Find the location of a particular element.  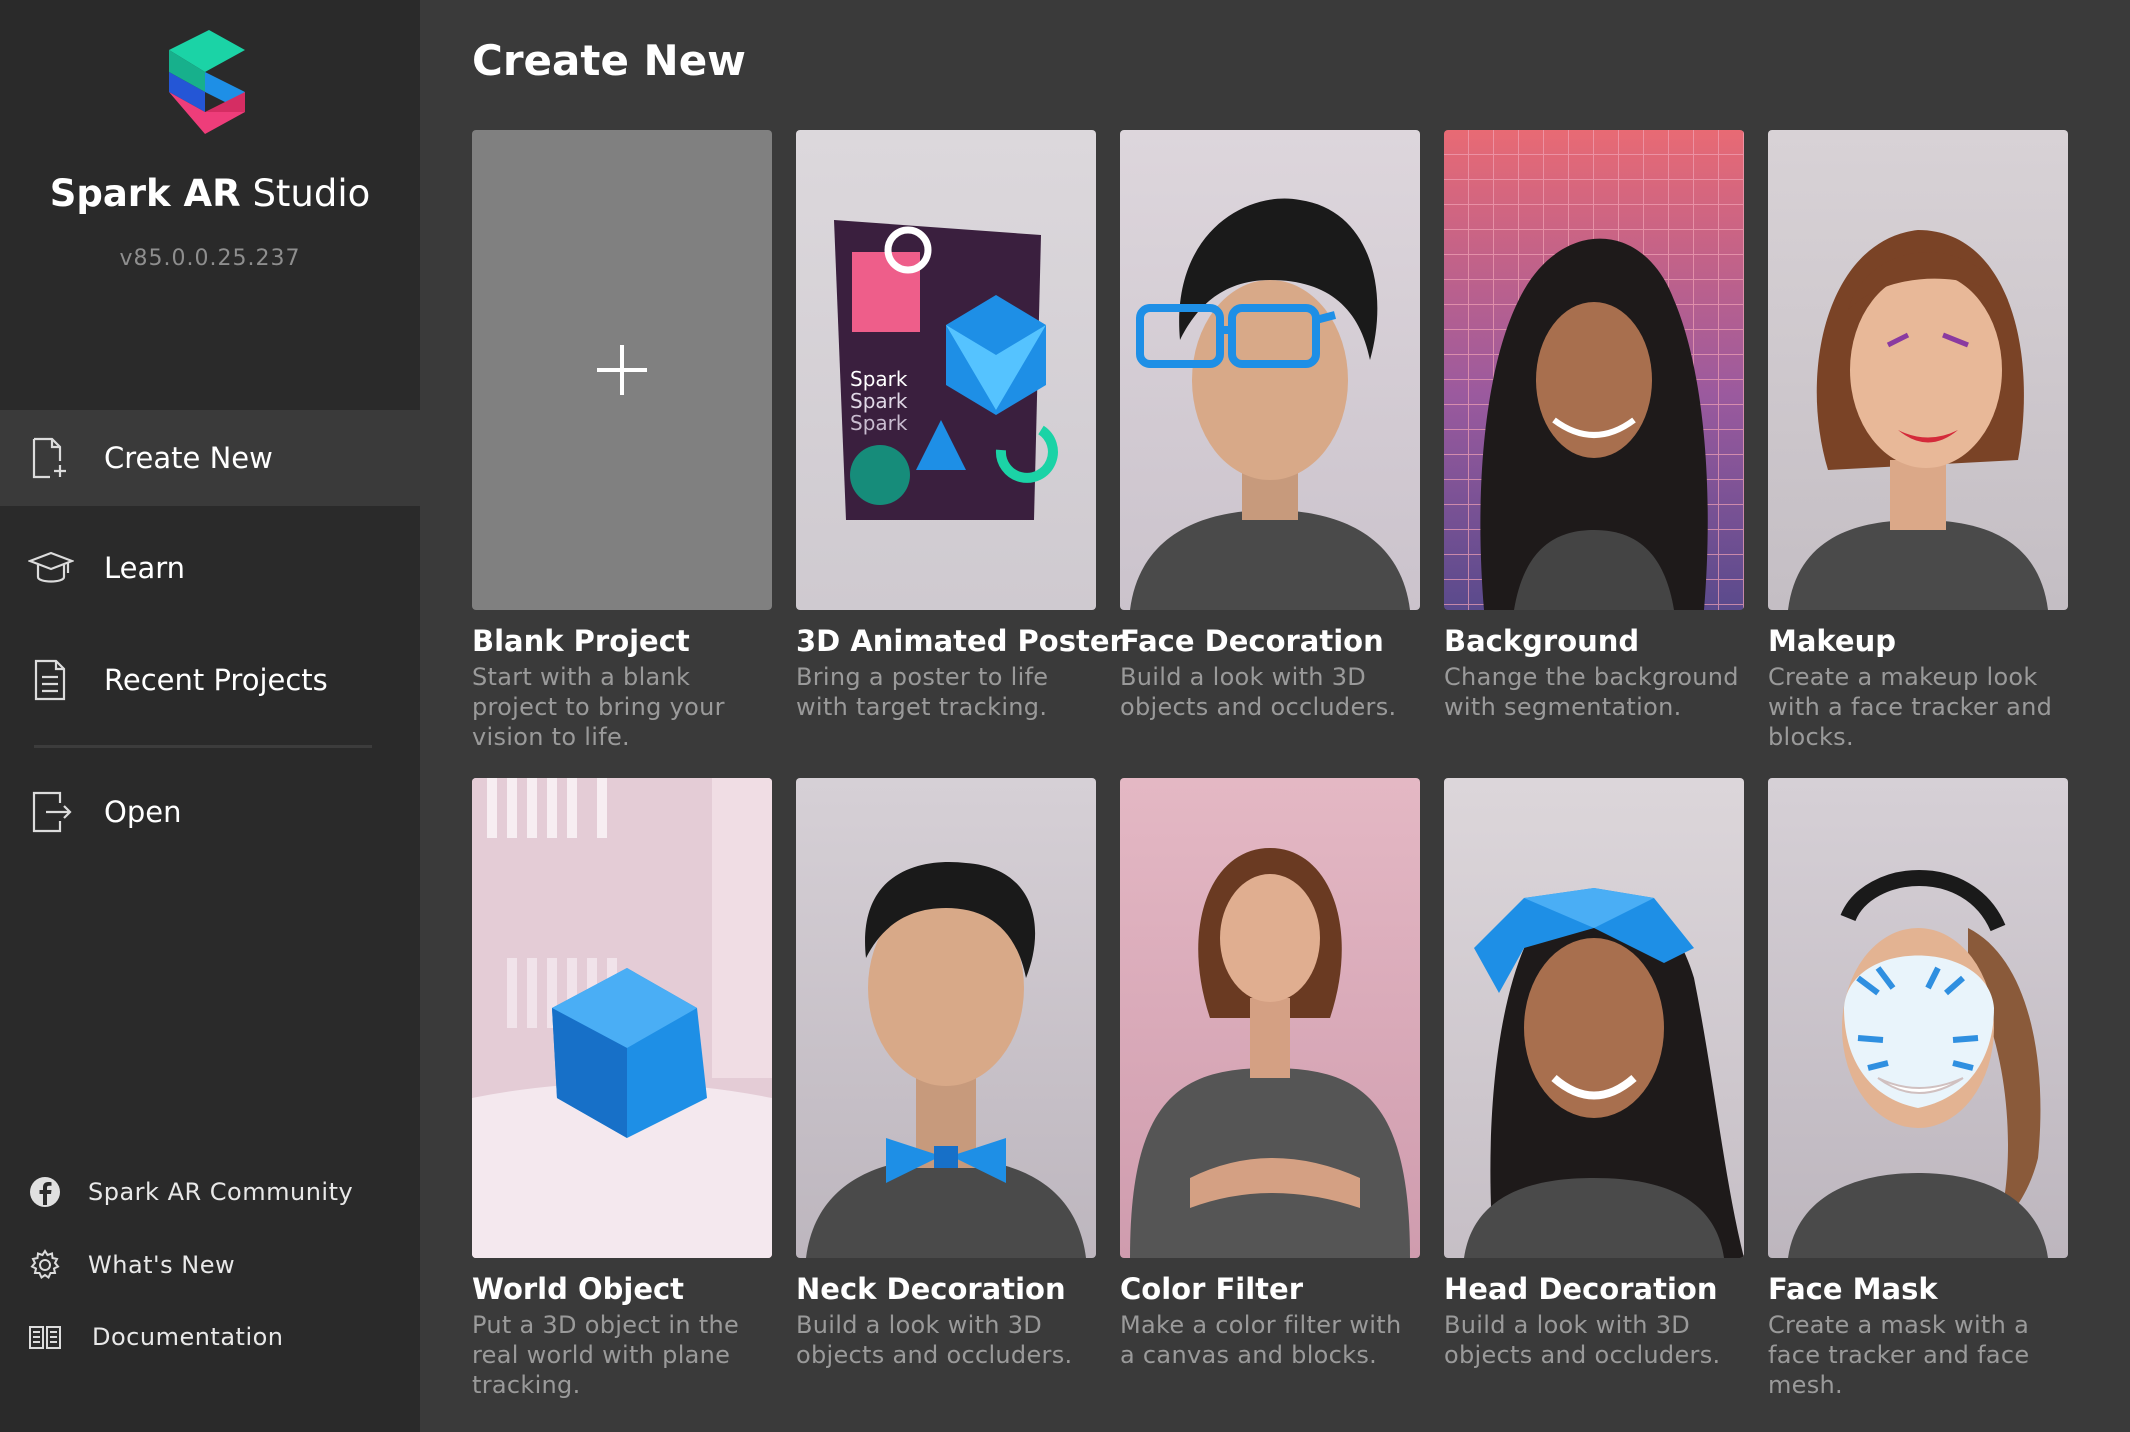

open-file-icon is located at coordinates (52, 812).